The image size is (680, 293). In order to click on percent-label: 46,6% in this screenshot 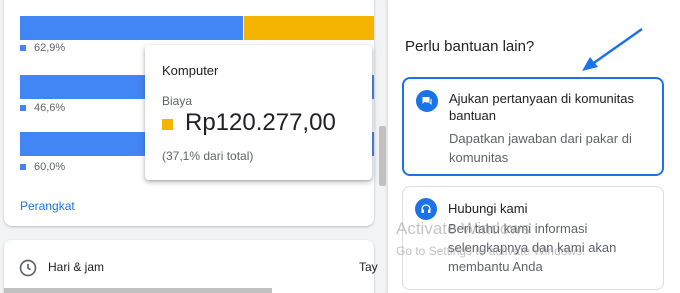, I will do `click(50, 108)`.